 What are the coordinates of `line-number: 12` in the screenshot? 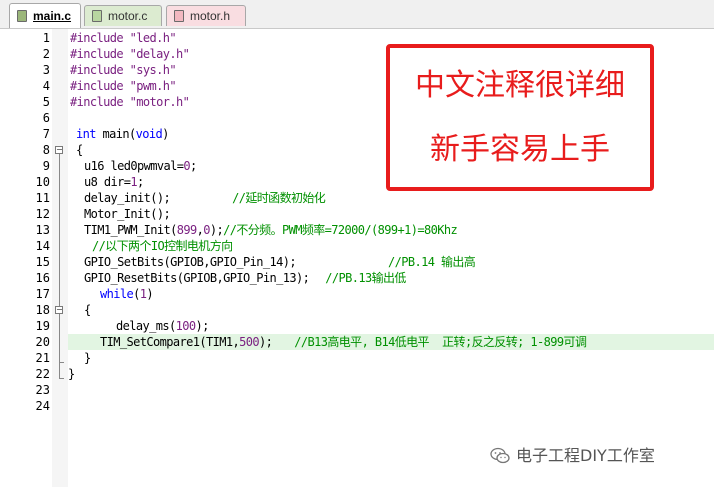 It's located at (42, 214).